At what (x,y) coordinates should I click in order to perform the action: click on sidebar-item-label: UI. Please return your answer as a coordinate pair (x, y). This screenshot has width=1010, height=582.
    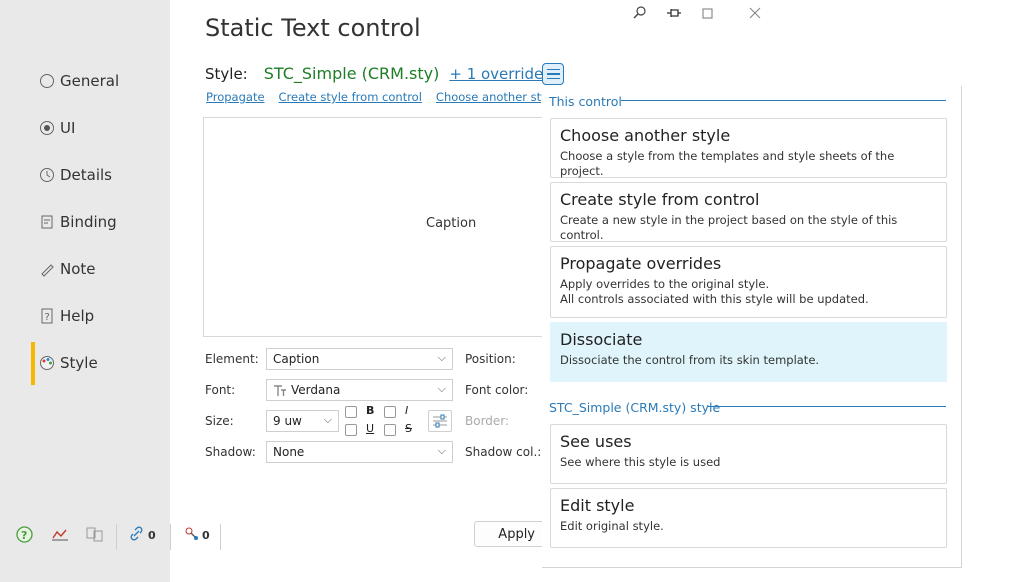
    Looking at the image, I should click on (68, 128).